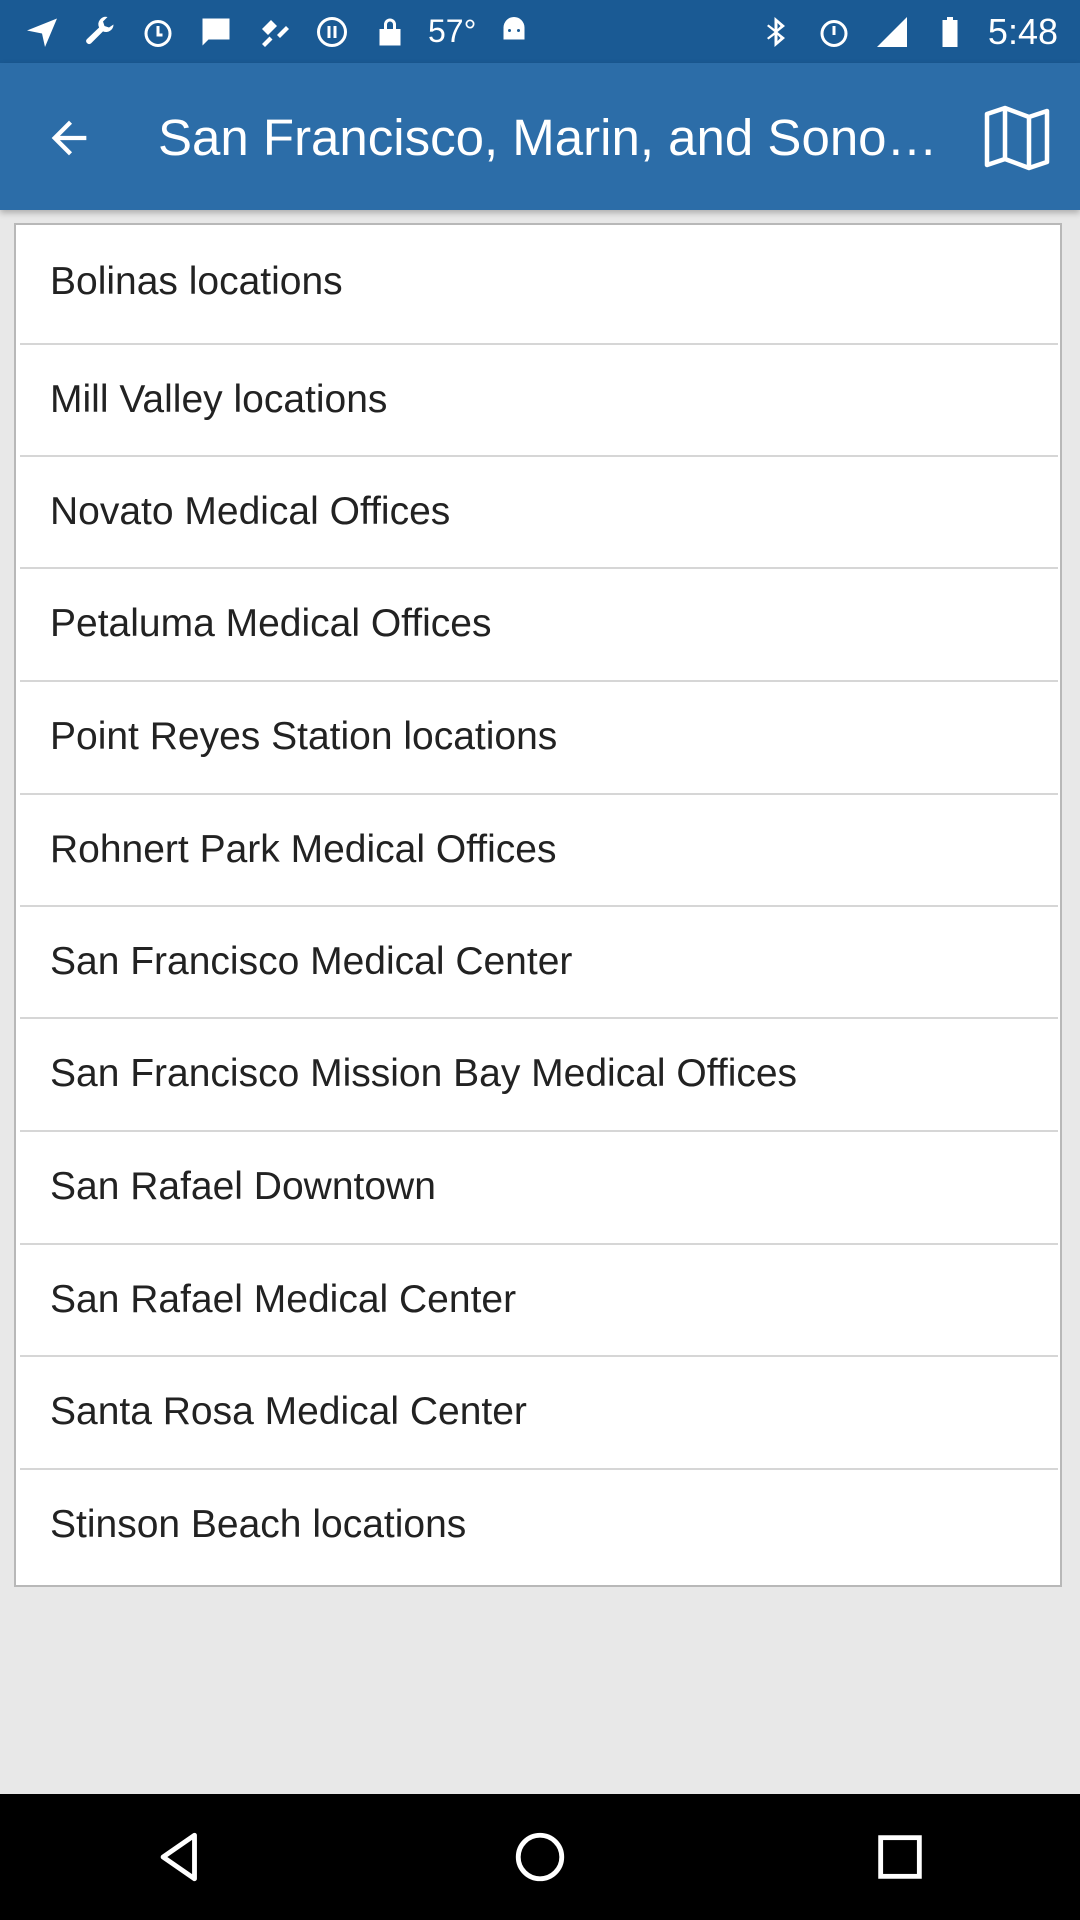 The height and width of the screenshot is (1920, 1080). I want to click on list-item: San Rafael Downtown, so click(539, 1187).